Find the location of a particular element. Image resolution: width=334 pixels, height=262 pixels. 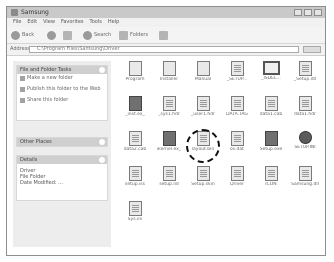

panel-header: File and Folder Tasks is located at coordinates (62, 70).